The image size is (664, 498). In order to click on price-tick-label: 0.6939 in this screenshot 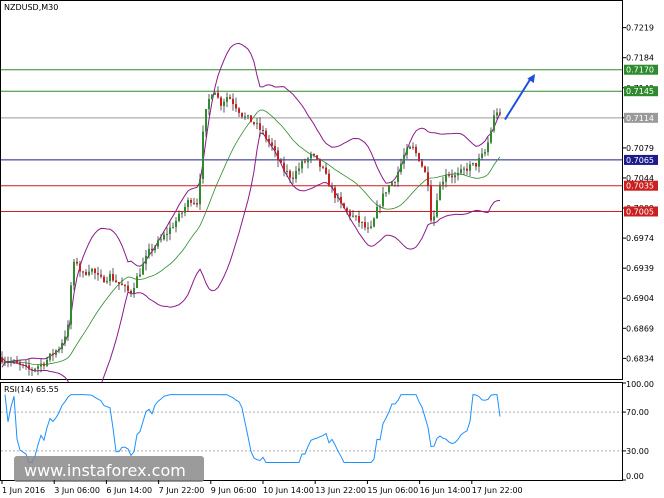, I will do `click(640, 268)`.